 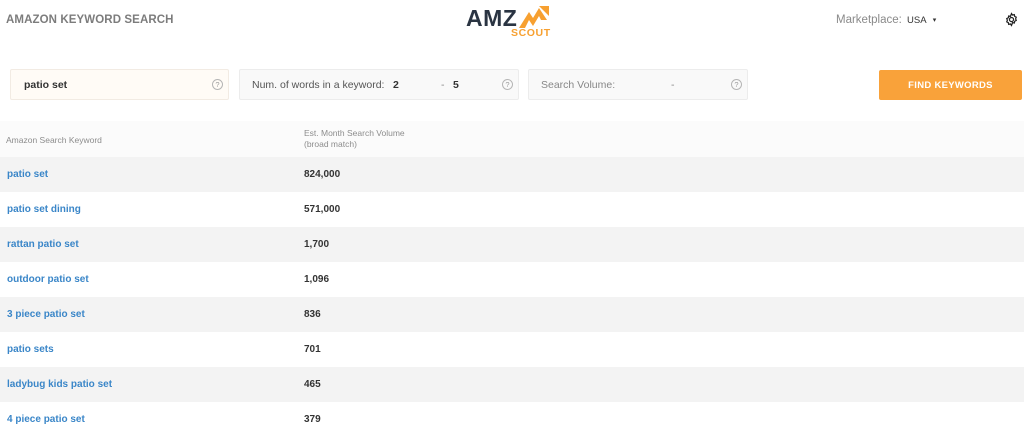 I want to click on keyword-input-value: patio set, so click(x=45, y=85).